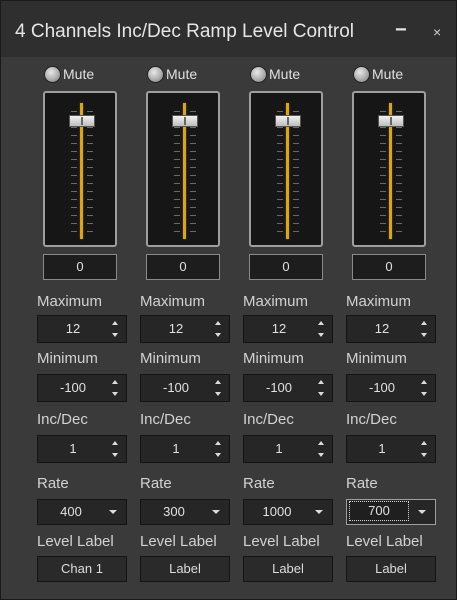  What do you see at coordinates (82, 512) in the screenshot?
I see `rate-dropdown: 400` at bounding box center [82, 512].